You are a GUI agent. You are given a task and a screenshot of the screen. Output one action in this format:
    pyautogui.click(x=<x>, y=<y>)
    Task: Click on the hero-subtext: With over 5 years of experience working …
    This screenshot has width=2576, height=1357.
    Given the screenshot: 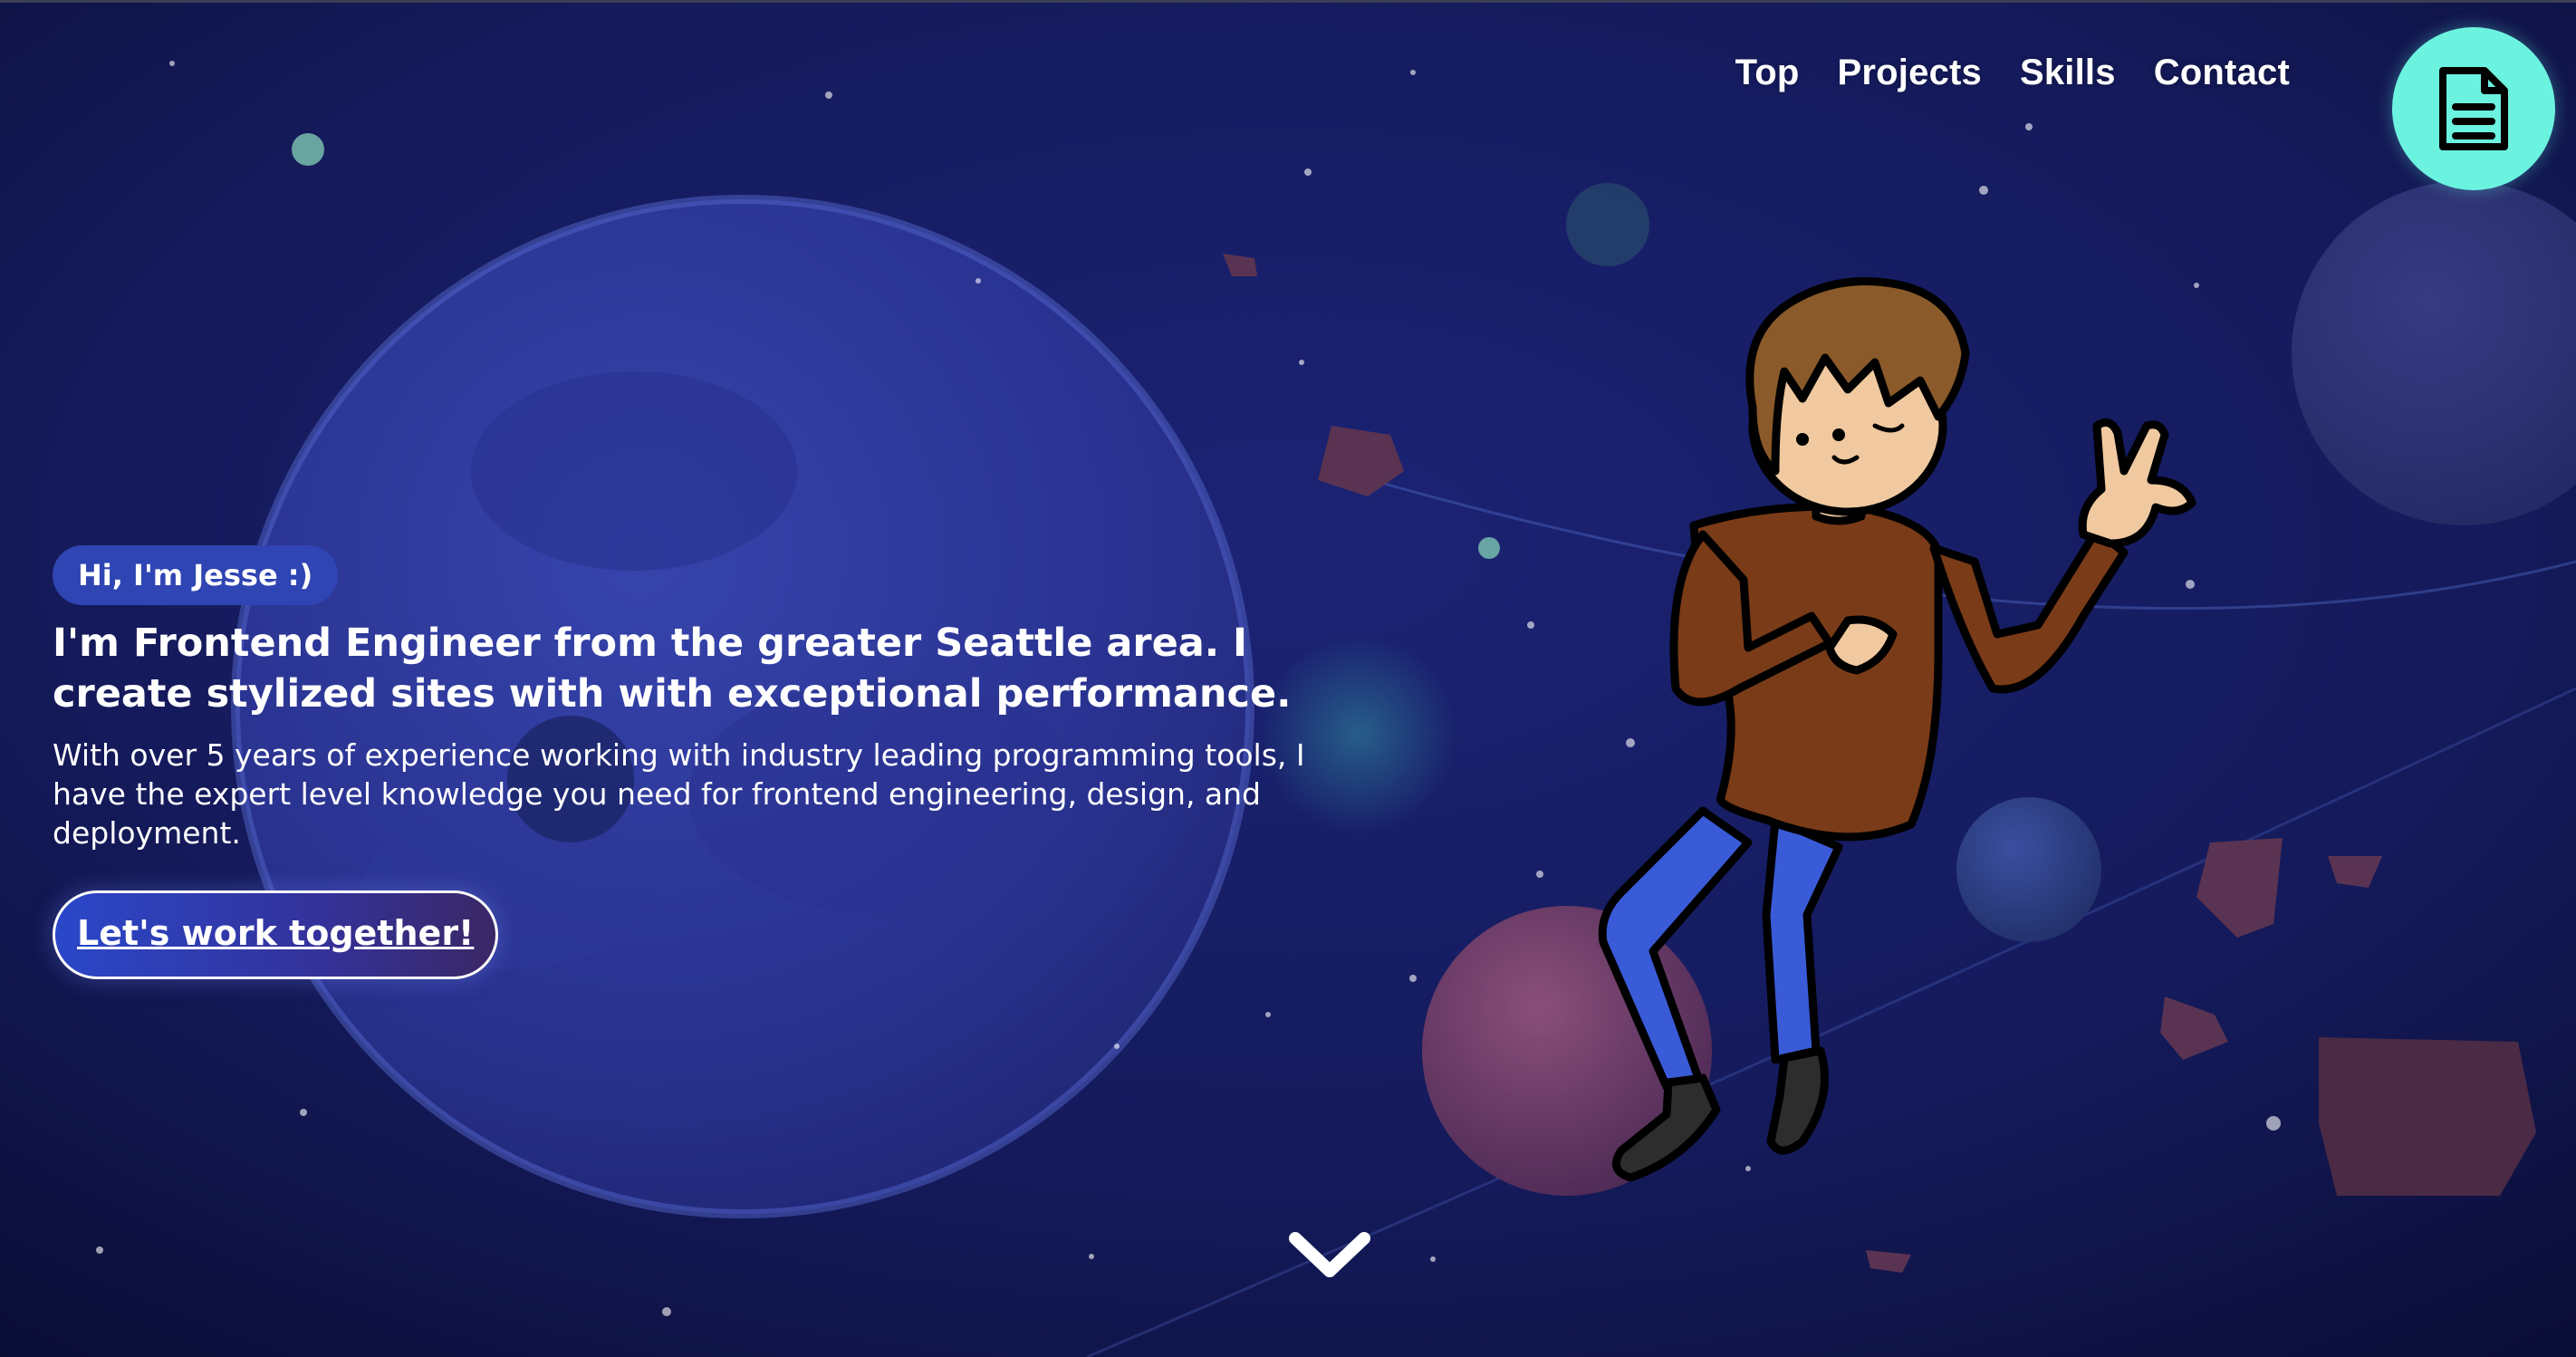 What is the action you would take?
    pyautogui.click(x=679, y=794)
    